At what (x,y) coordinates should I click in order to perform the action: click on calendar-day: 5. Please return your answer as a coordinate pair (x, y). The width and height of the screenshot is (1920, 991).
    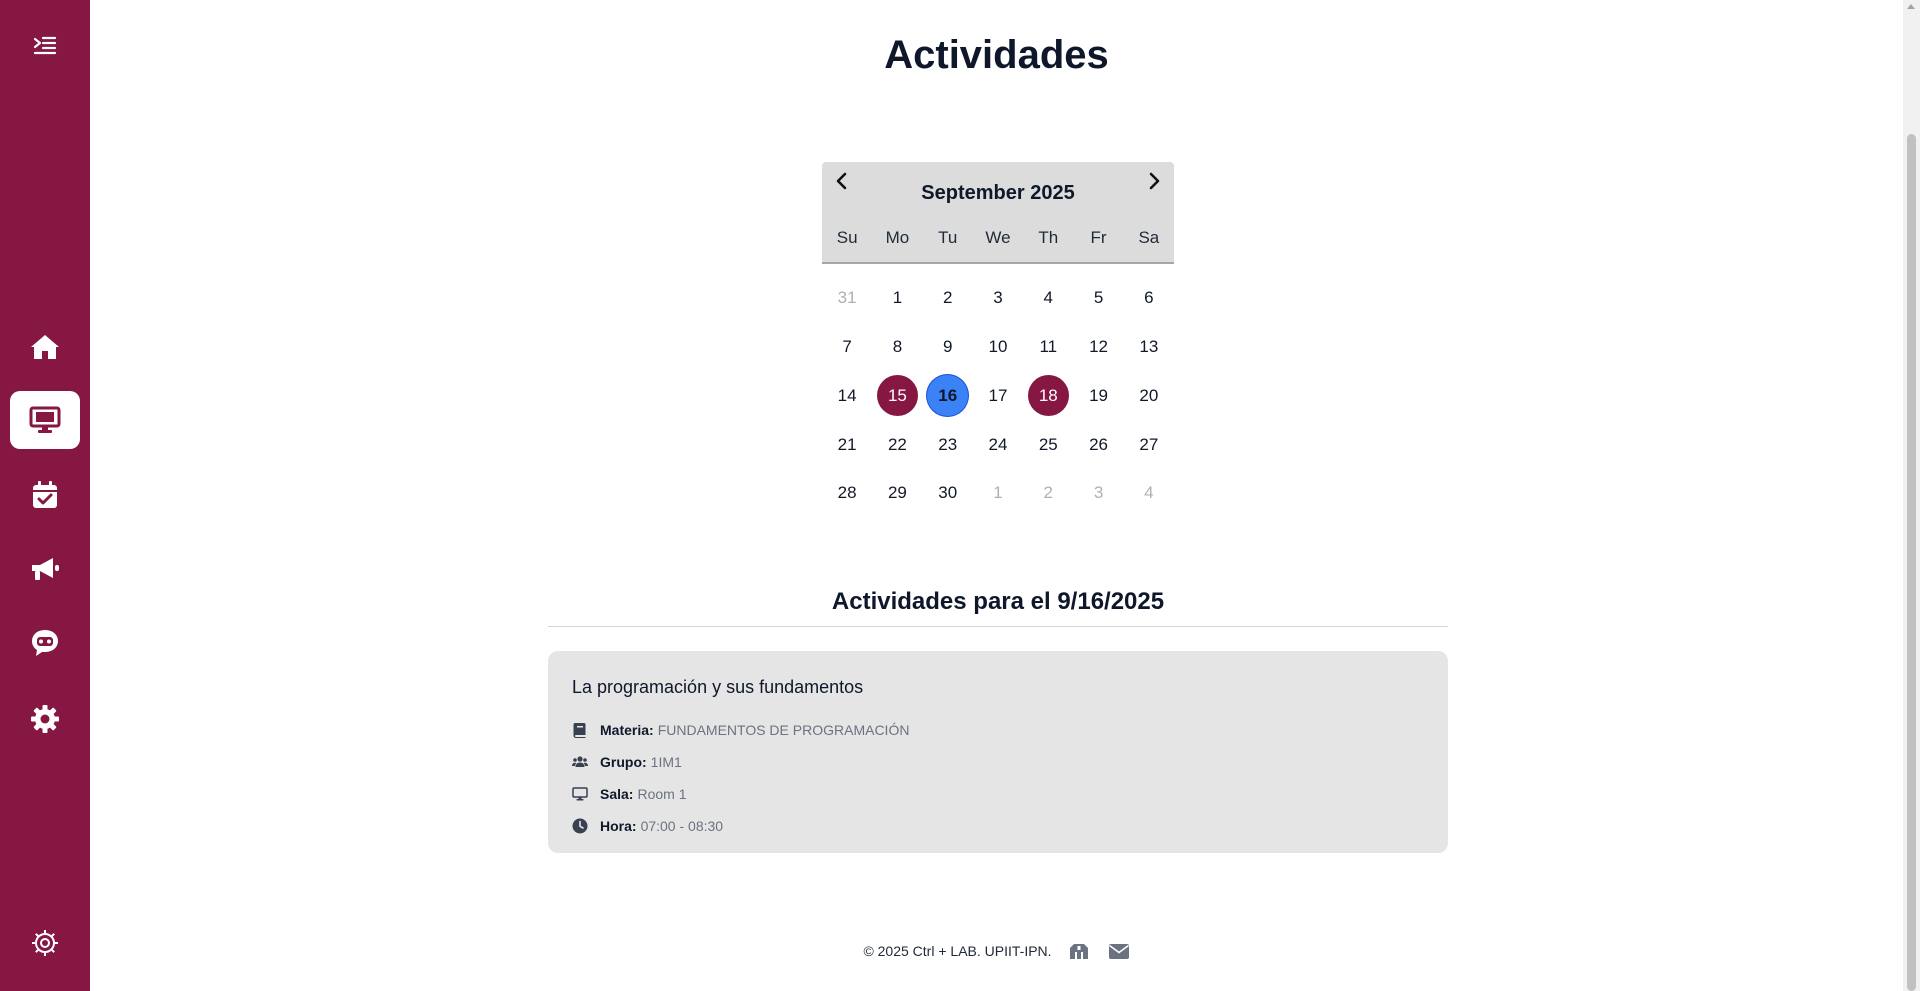
    Looking at the image, I should click on (1098, 298).